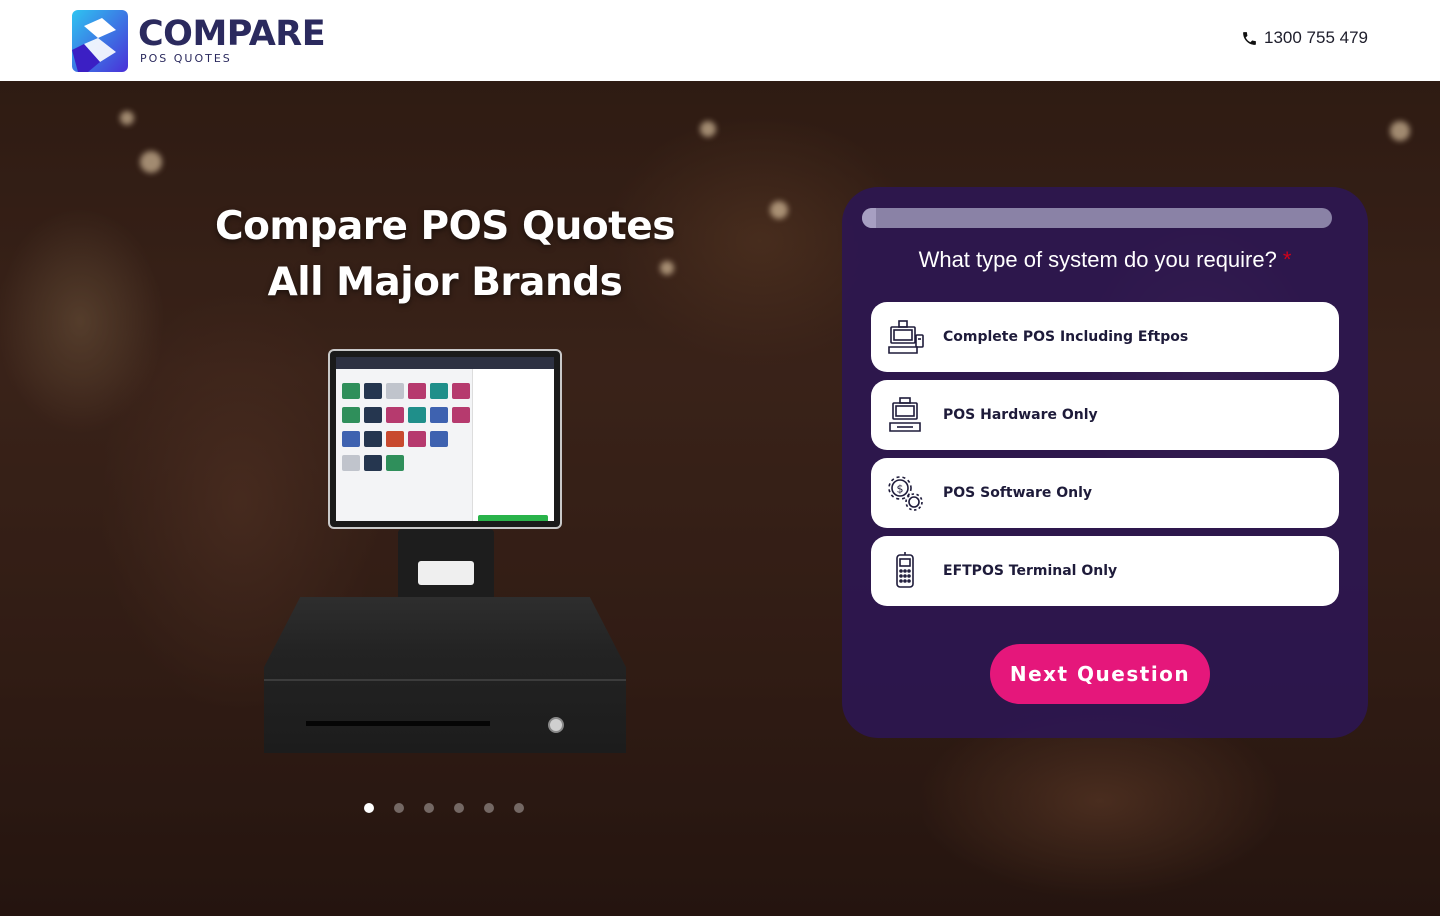  What do you see at coordinates (513, 518) in the screenshot?
I see `pos-pay-button` at bounding box center [513, 518].